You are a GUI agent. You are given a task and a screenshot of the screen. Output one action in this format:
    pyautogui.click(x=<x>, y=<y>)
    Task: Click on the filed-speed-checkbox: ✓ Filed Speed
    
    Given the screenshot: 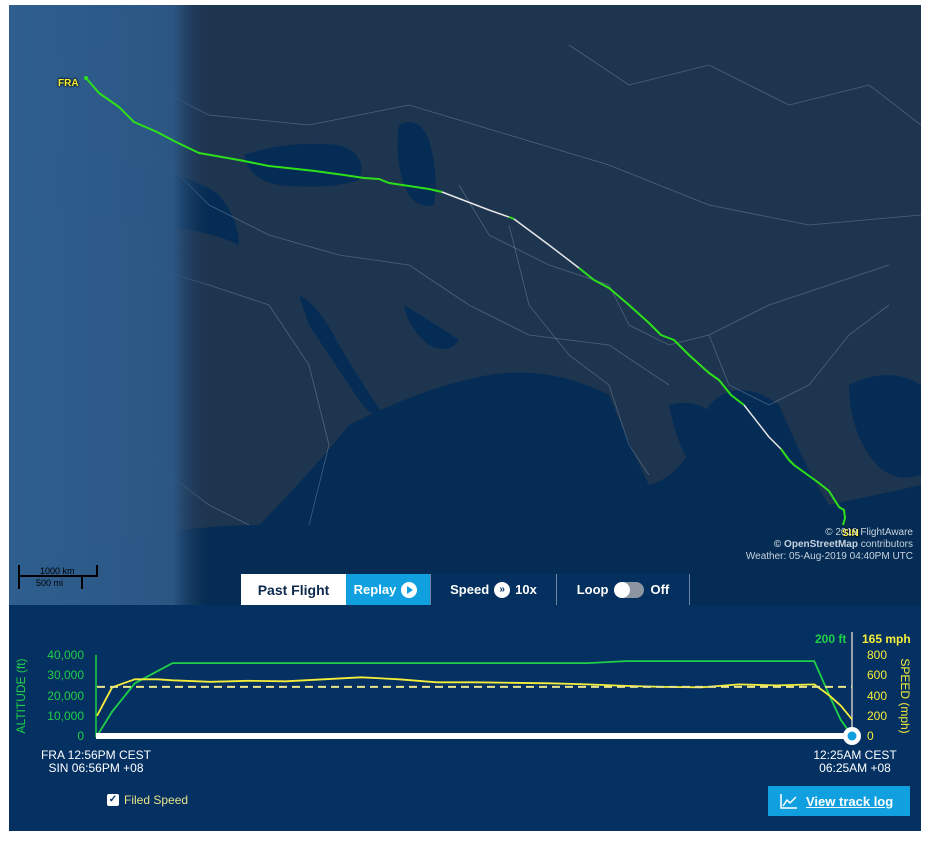 What is the action you would take?
    pyautogui.click(x=147, y=800)
    